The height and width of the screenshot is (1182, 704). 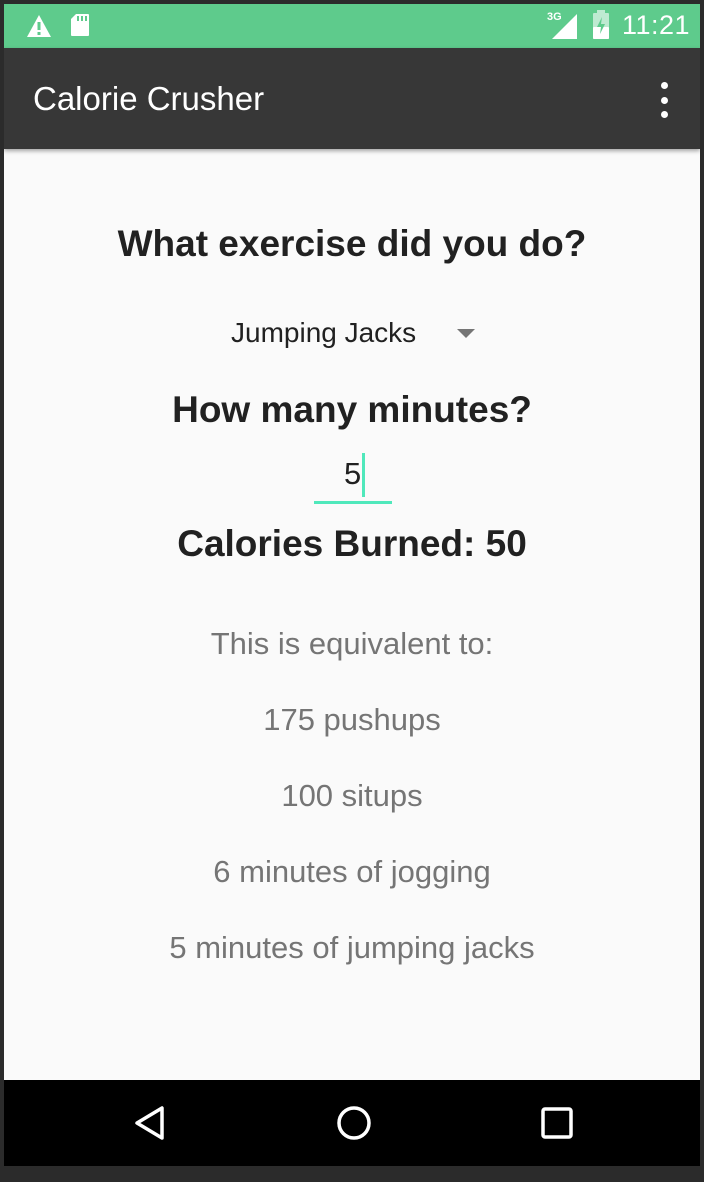 What do you see at coordinates (352, 243) in the screenshot?
I see `exercise-question: What exercise did you do?` at bounding box center [352, 243].